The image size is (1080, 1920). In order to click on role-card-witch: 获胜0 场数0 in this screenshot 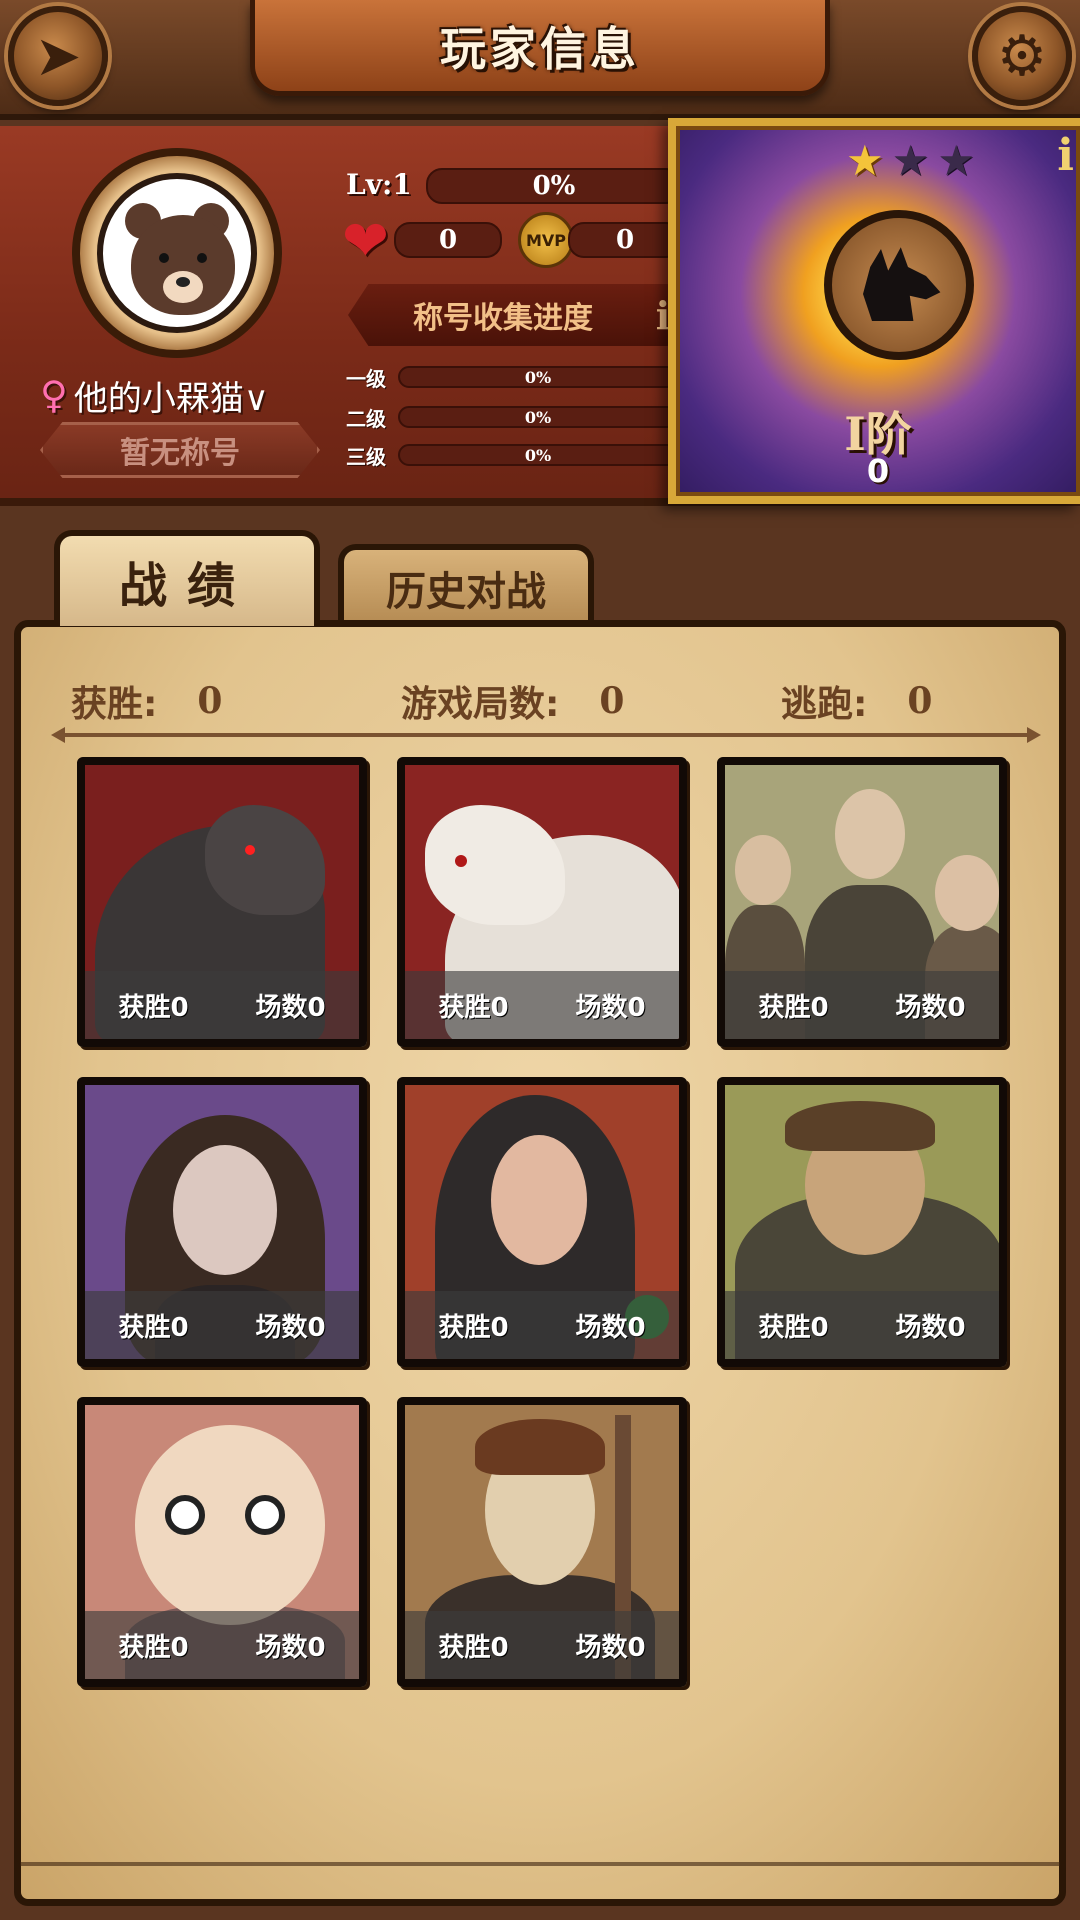, I will do `click(542, 1222)`.